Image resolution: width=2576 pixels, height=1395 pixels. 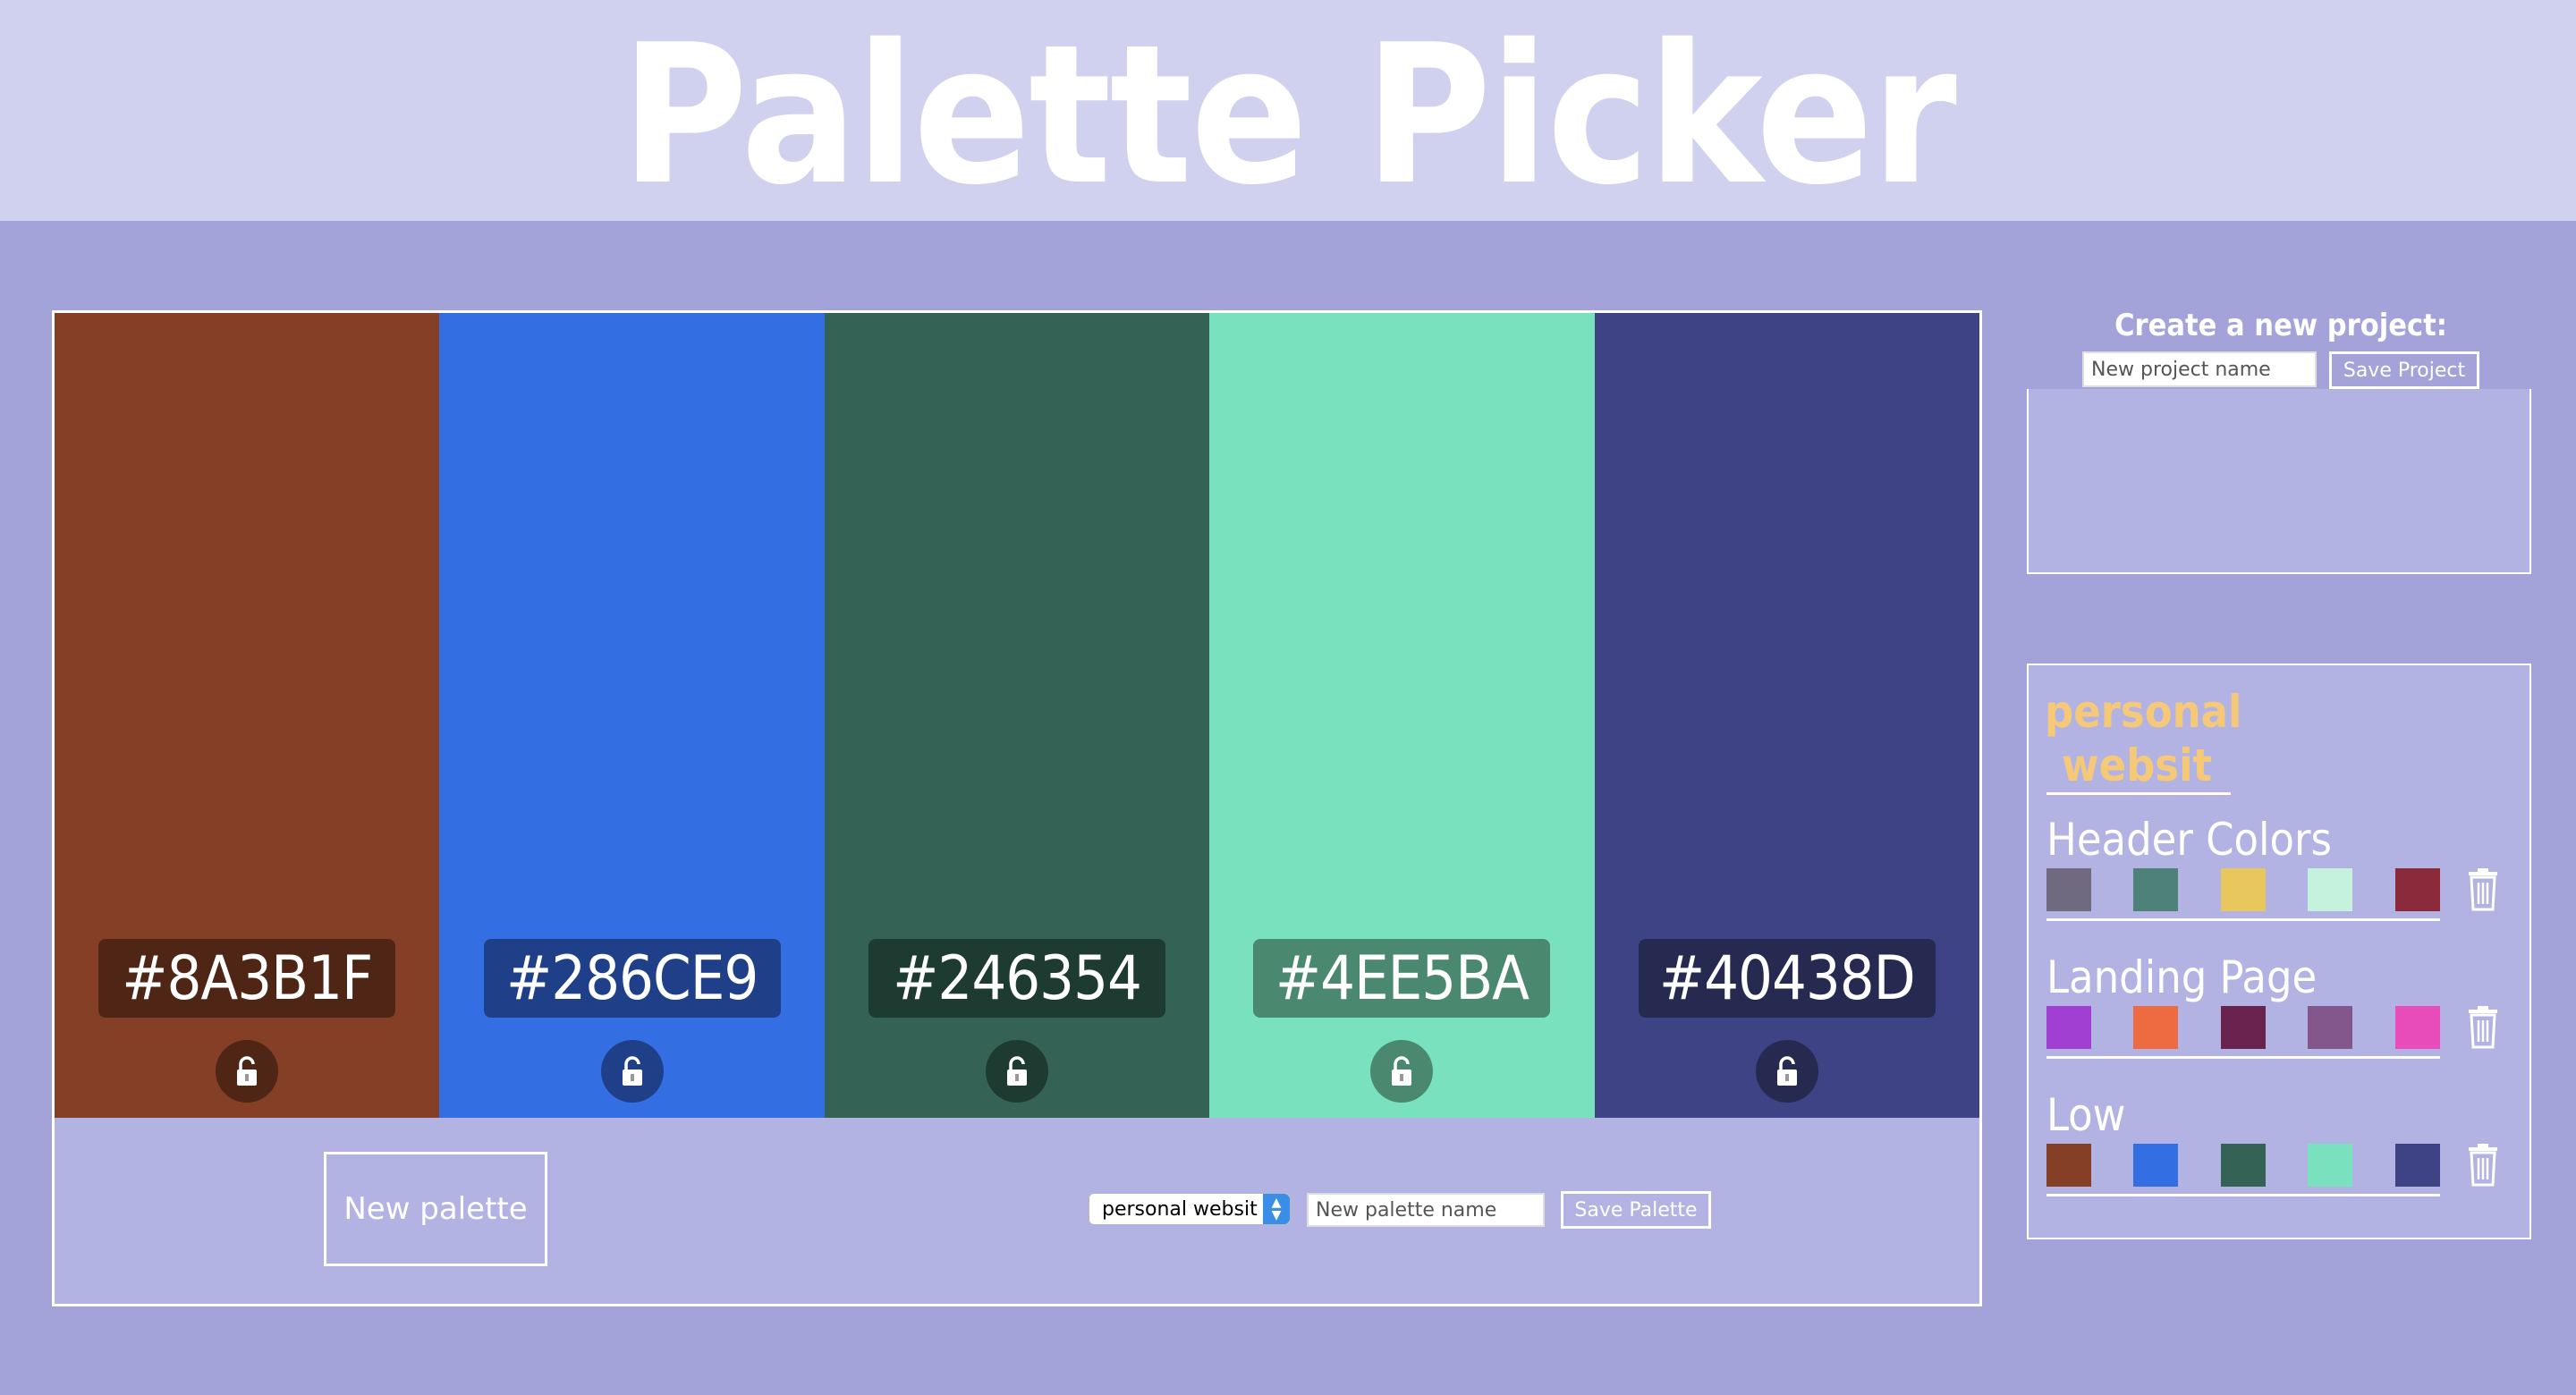 I want to click on hex-code-label: #40438D, so click(x=1787, y=978).